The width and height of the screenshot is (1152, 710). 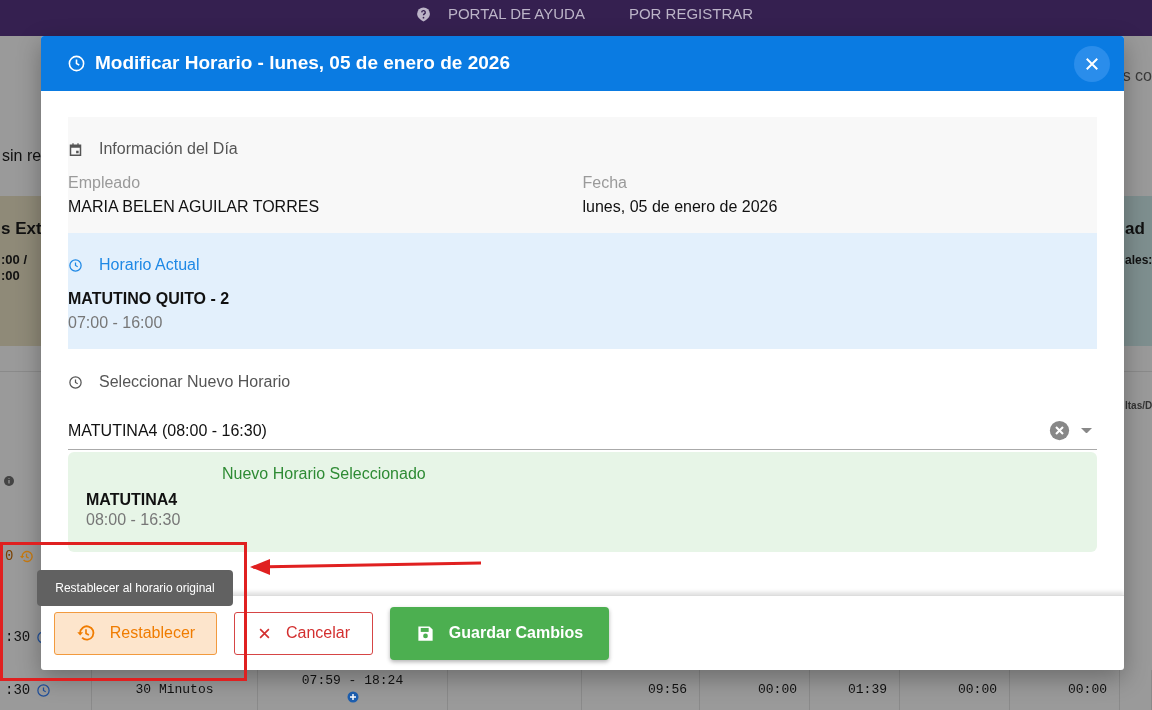 What do you see at coordinates (133, 519) in the screenshot?
I see `schedule-hours: 08:00 - 16:30` at bounding box center [133, 519].